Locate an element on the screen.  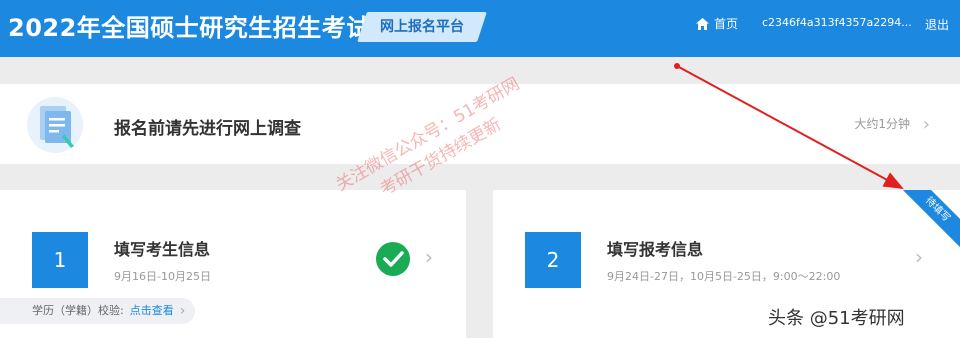
annotation-arrow is located at coordinates (789, 126).